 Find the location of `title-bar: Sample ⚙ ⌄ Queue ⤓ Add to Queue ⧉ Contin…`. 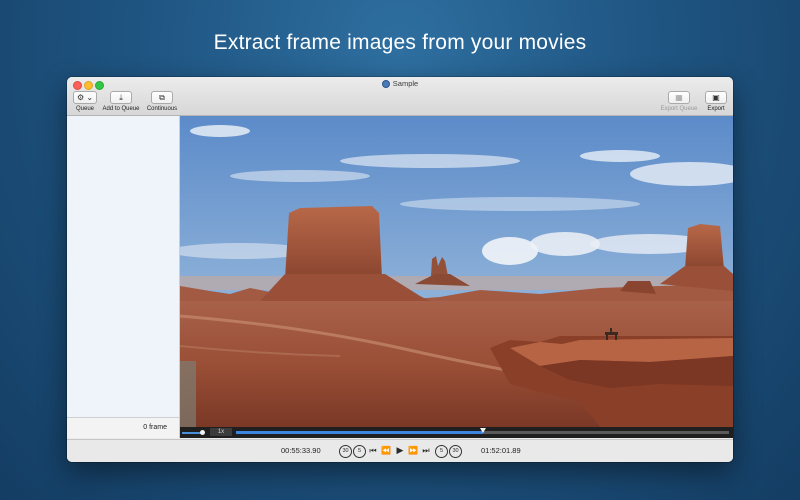

title-bar: Sample ⚙ ⌄ Queue ⤓ Add to Queue ⧉ Contin… is located at coordinates (400, 96).